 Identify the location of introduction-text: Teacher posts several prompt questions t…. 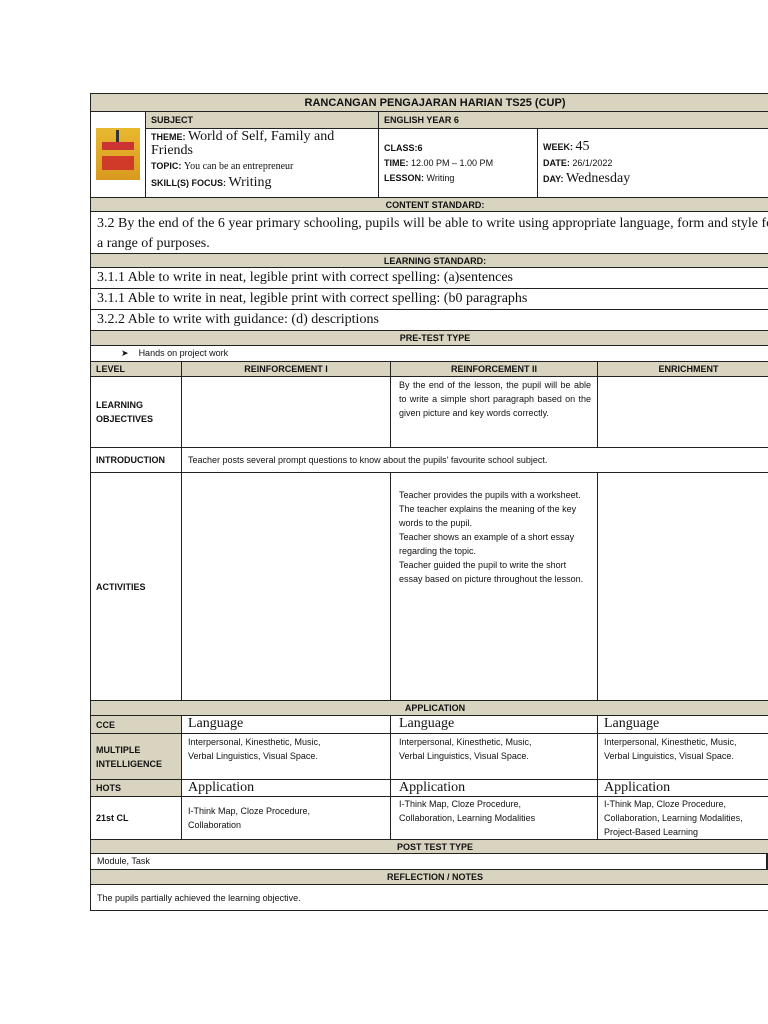
(474, 460).